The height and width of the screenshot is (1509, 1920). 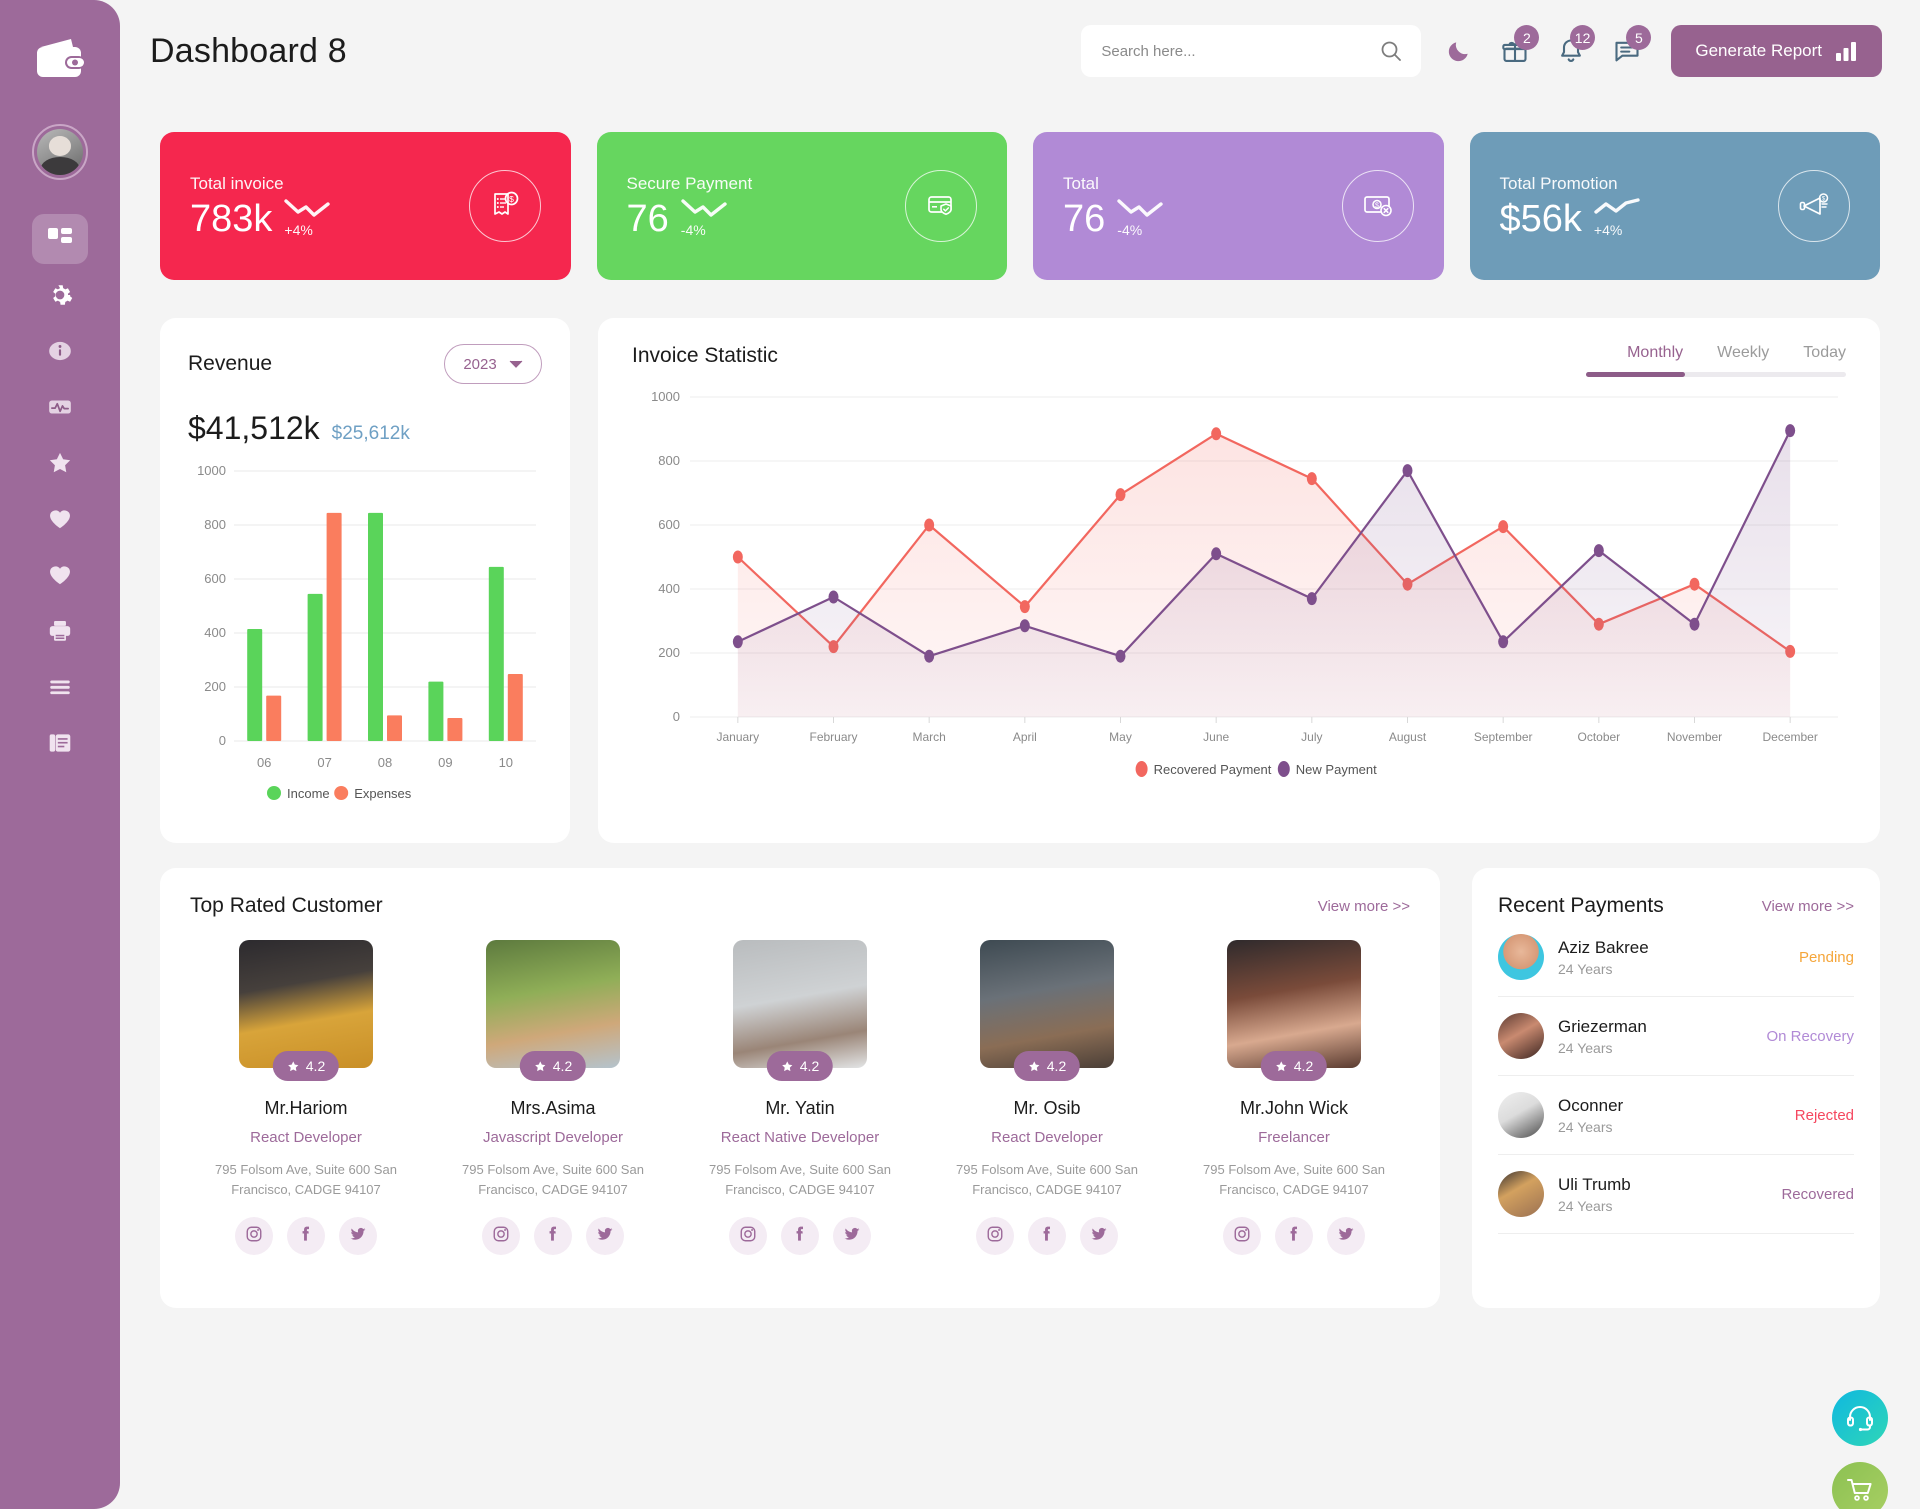 What do you see at coordinates (222, 740) in the screenshot?
I see `svg-text: 0` at bounding box center [222, 740].